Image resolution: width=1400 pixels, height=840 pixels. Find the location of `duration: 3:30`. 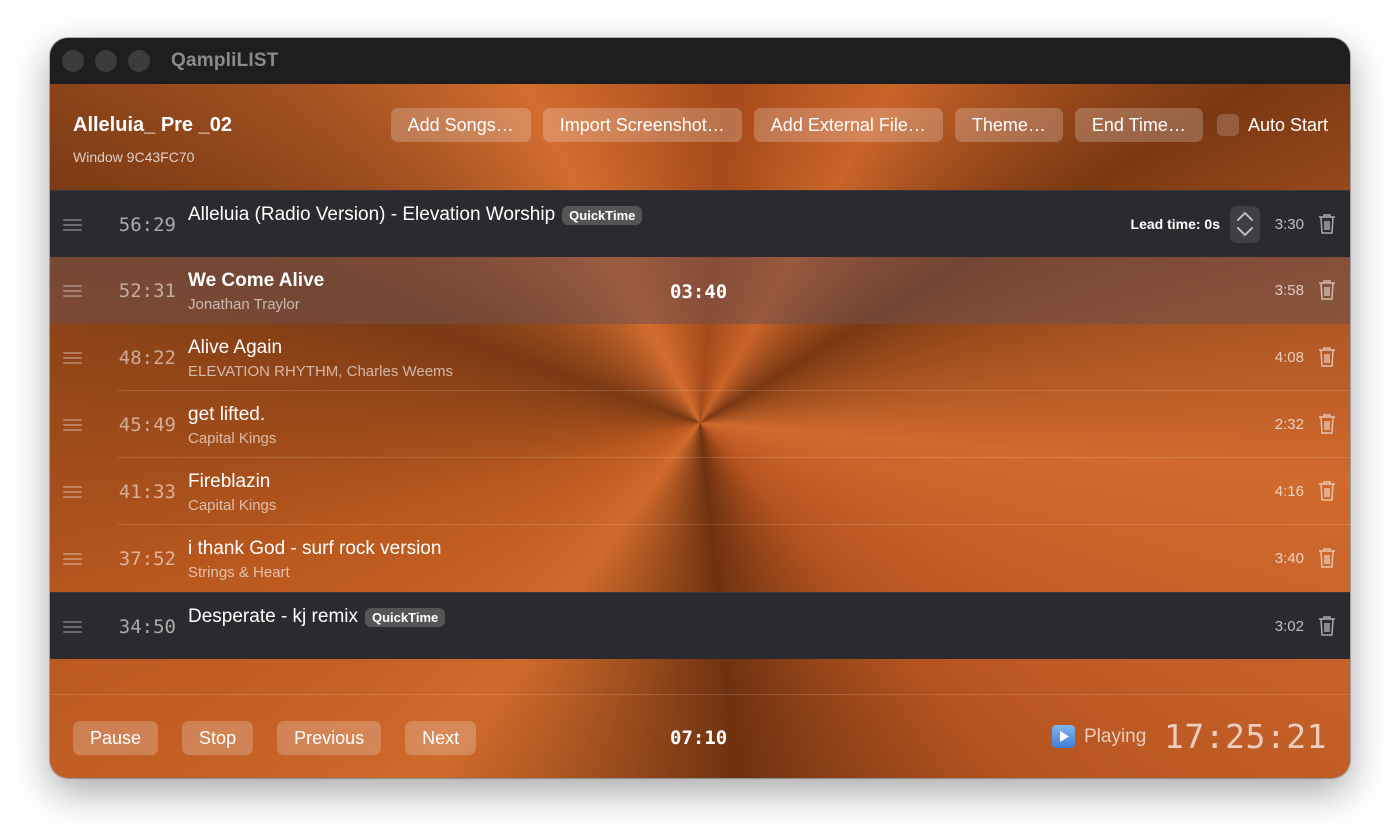

duration: 3:30 is located at coordinates (1289, 224).